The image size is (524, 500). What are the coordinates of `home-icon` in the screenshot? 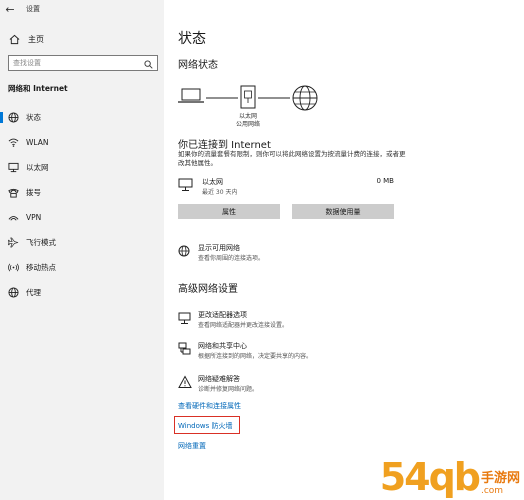 It's located at (14, 39).